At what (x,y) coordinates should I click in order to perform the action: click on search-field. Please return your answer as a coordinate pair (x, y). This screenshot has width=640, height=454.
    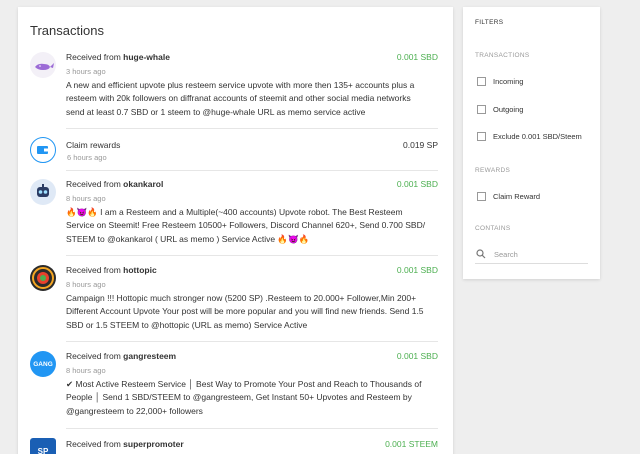
    Looking at the image, I should click on (531, 255).